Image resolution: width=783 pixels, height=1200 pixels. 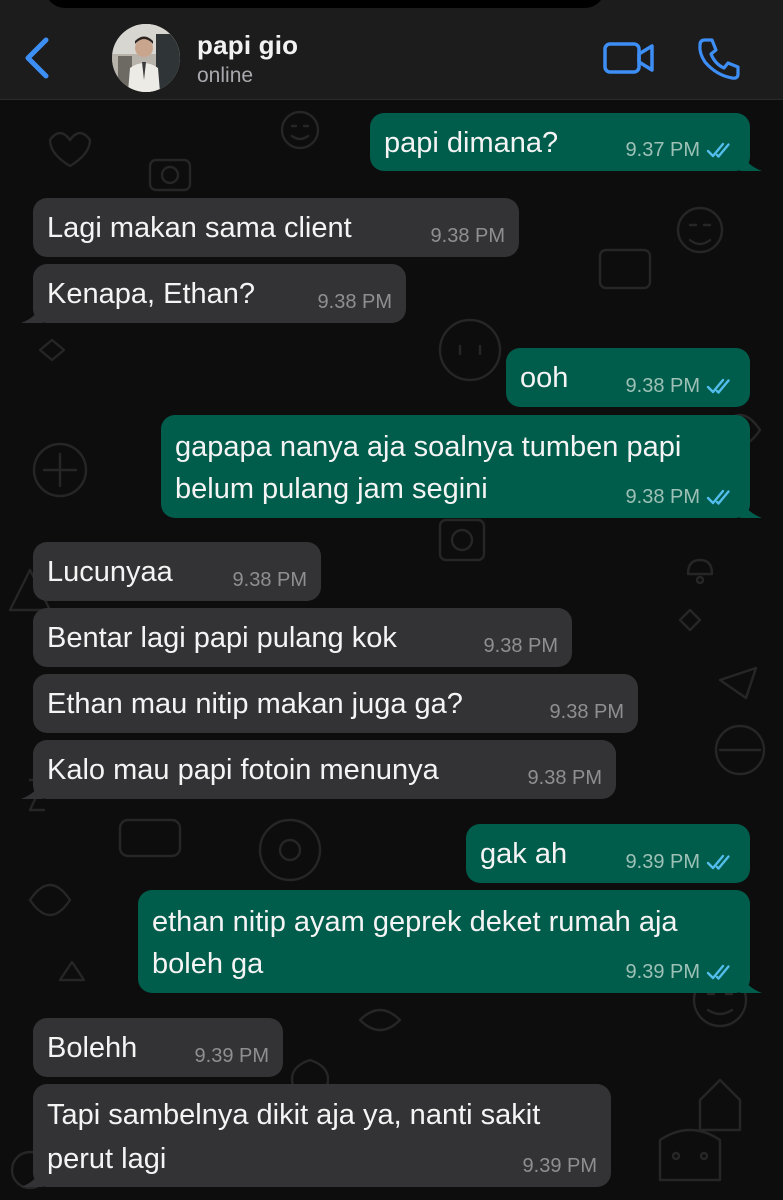 What do you see at coordinates (566, 142) in the screenshot?
I see `message-bubble-outgoing: papi dimana? 9.37 PM` at bounding box center [566, 142].